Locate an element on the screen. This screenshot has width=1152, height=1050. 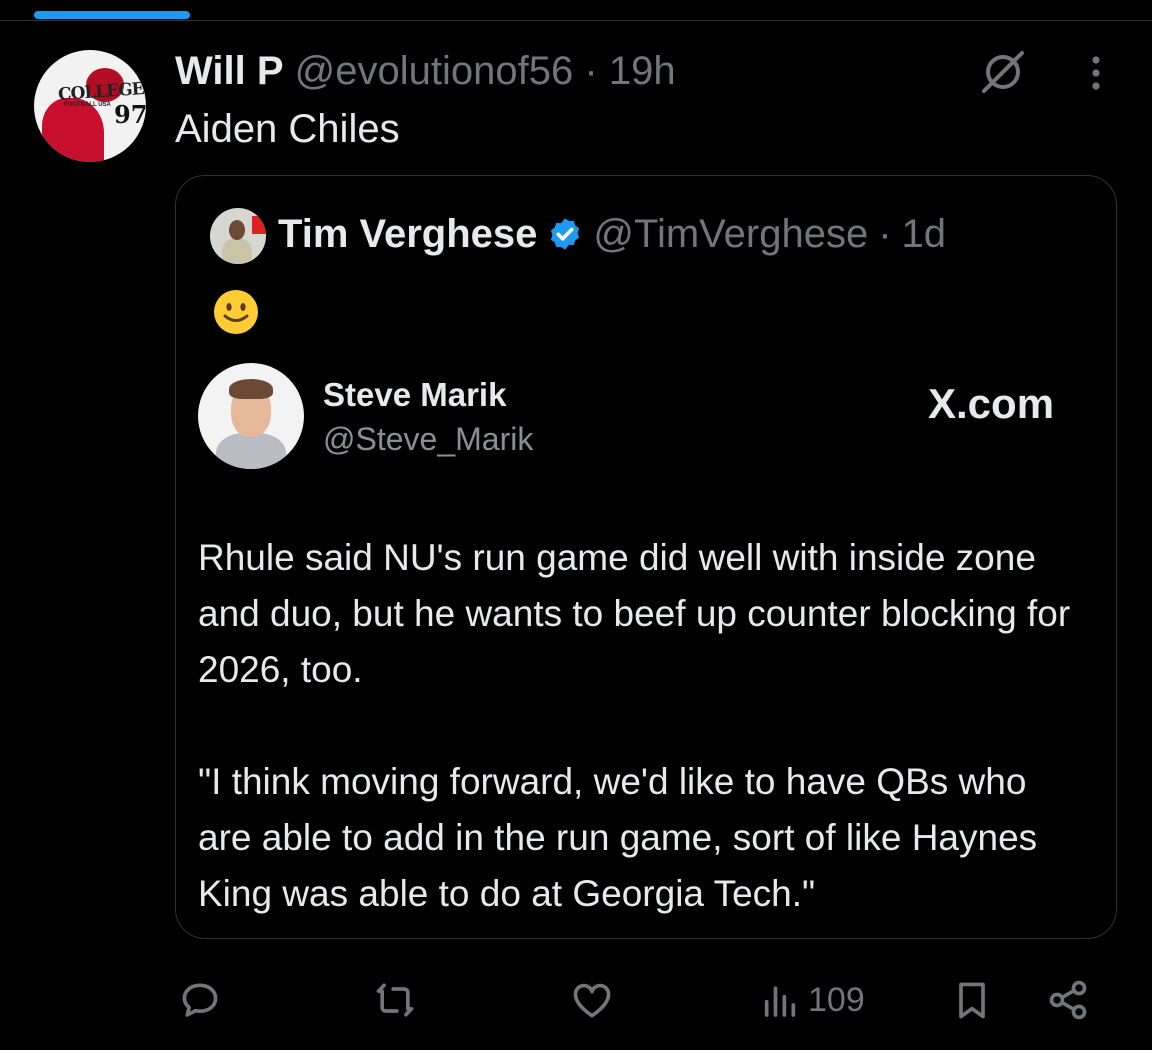
bookmark-button is located at coordinates (972, 1000).